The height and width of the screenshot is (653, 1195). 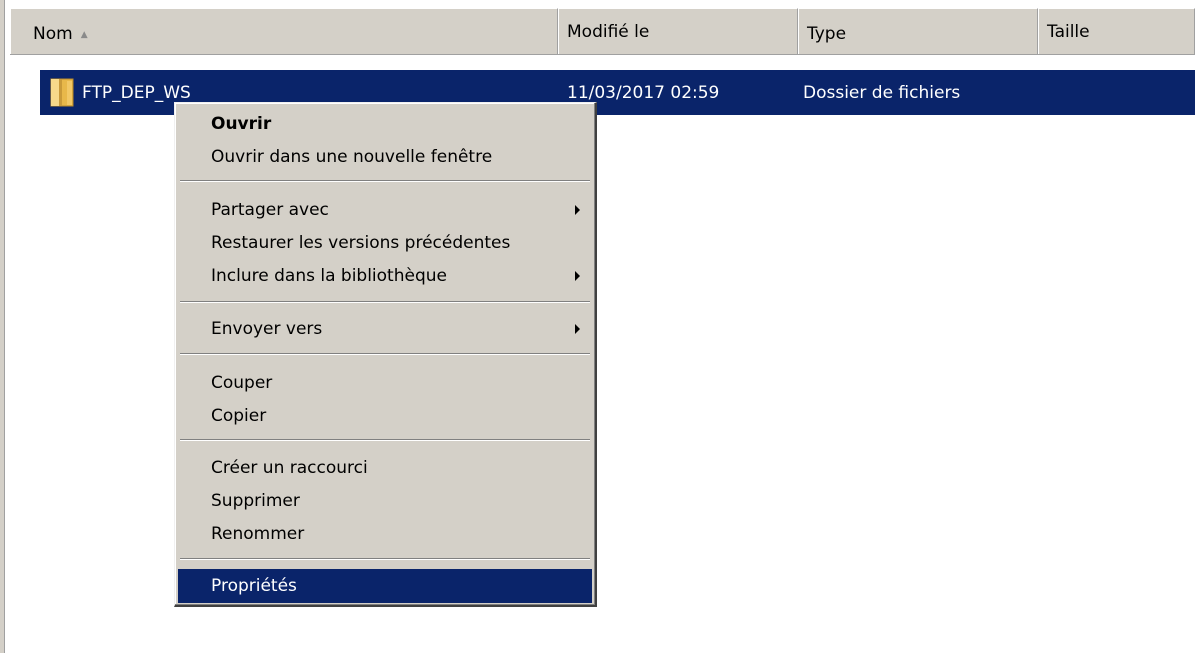 I want to click on column-header-size: Taille, so click(x=1116, y=31).